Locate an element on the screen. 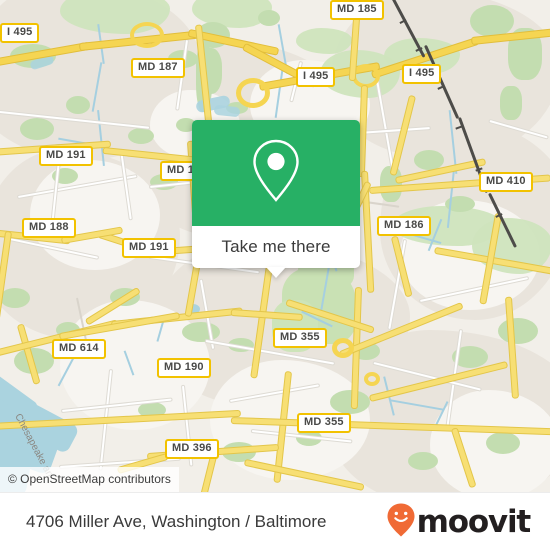  highway-shield: MD 187 is located at coordinates (158, 68).